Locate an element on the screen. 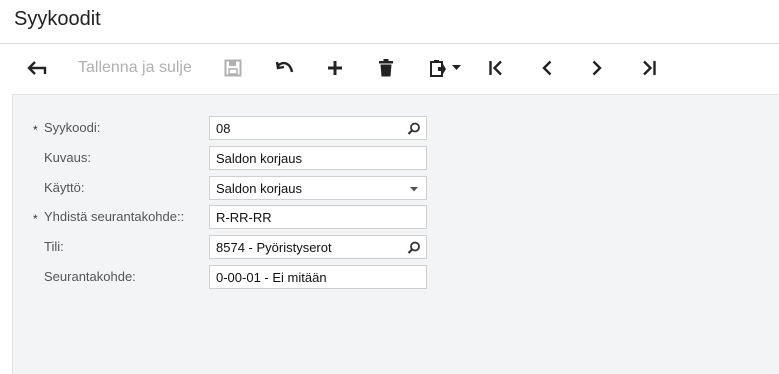 This screenshot has width=779, height=374. combine-subaccount-value: R-RR-RR is located at coordinates (244, 217).